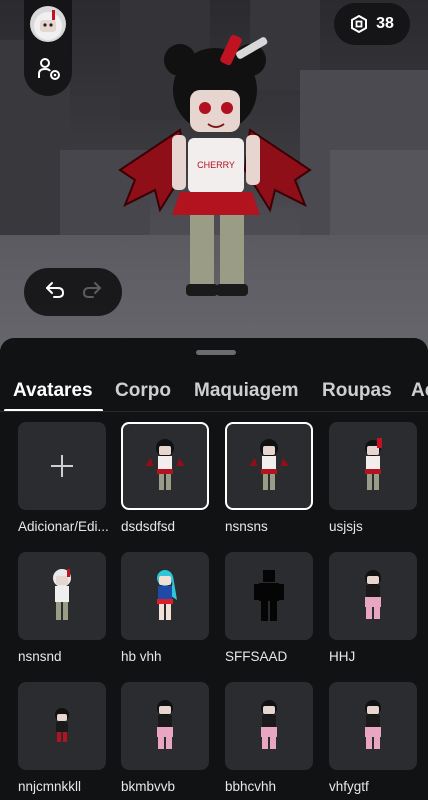  Describe the element at coordinates (92, 292) in the screenshot. I see `redo-icon` at that location.